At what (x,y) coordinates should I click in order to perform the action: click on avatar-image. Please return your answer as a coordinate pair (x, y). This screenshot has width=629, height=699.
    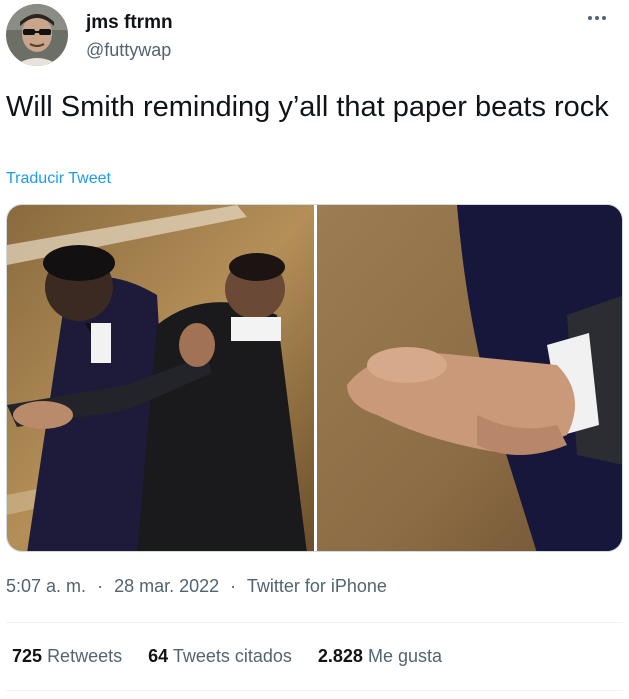
    Looking at the image, I should click on (37, 35).